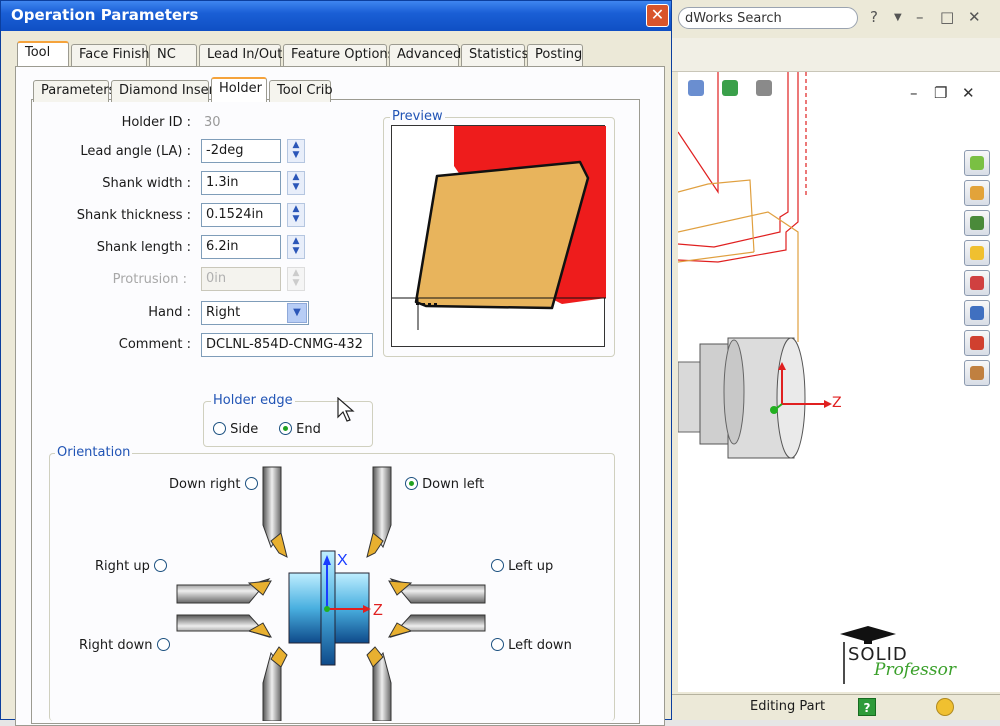  I want to click on tab-holder: Holder, so click(239, 89).